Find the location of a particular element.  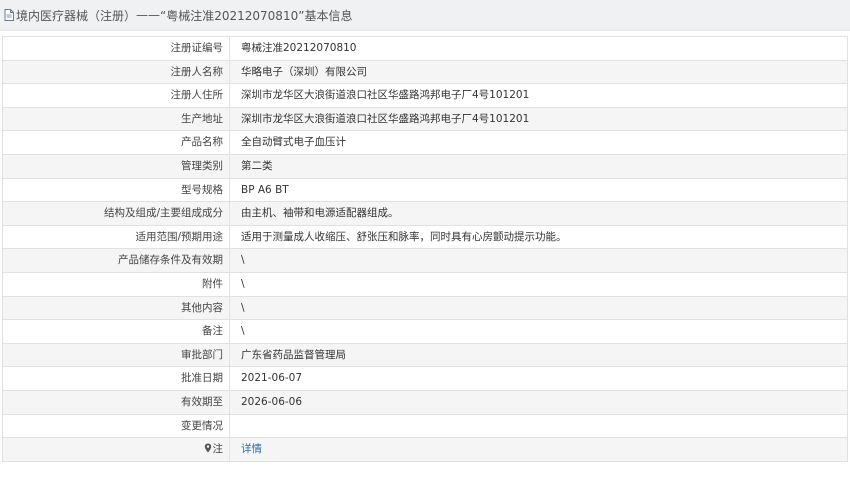

row-value: 适用于测量成人收缩压、舒张压和脉率，同时具有心房颤动提示功能。 is located at coordinates (404, 236).